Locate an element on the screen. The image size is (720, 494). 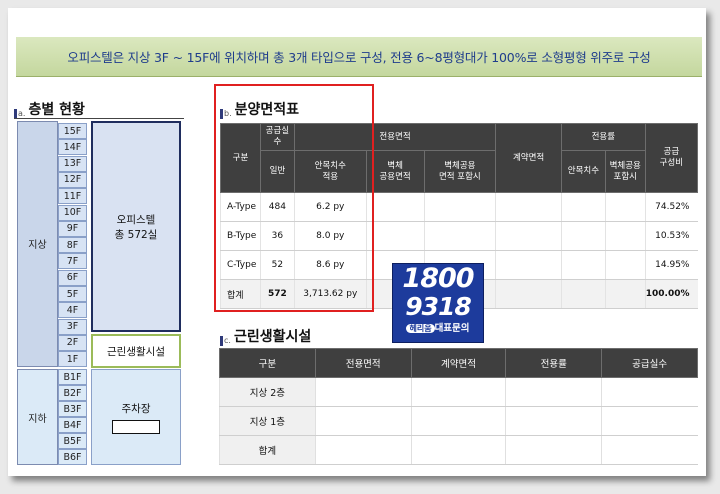
section-c-badge: c. is located at coordinates (225, 341).